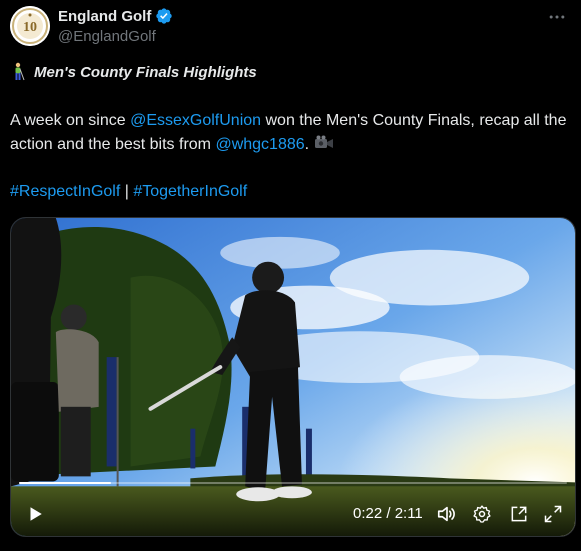 Image resolution: width=581 pixels, height=551 pixels. What do you see at coordinates (309, 144) in the screenshot?
I see `body-text-part3: .` at bounding box center [309, 144].